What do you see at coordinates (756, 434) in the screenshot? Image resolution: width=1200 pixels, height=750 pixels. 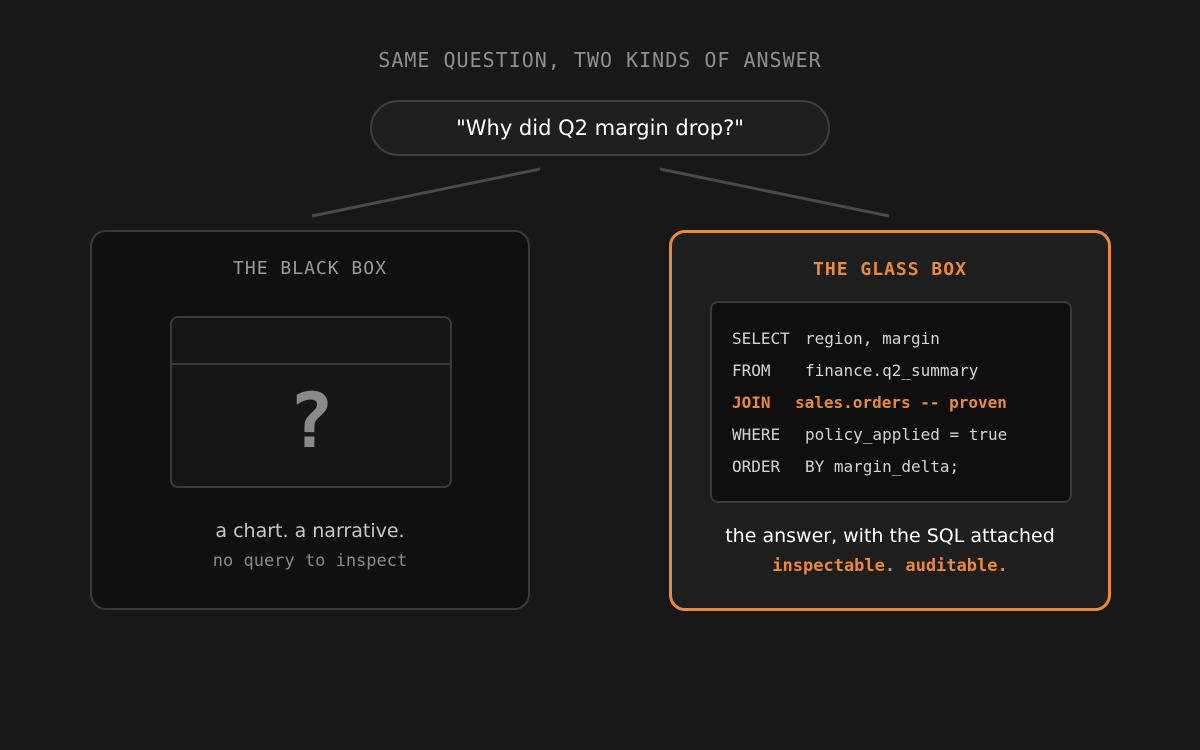 I see `sql-keyword: WHERE` at bounding box center [756, 434].